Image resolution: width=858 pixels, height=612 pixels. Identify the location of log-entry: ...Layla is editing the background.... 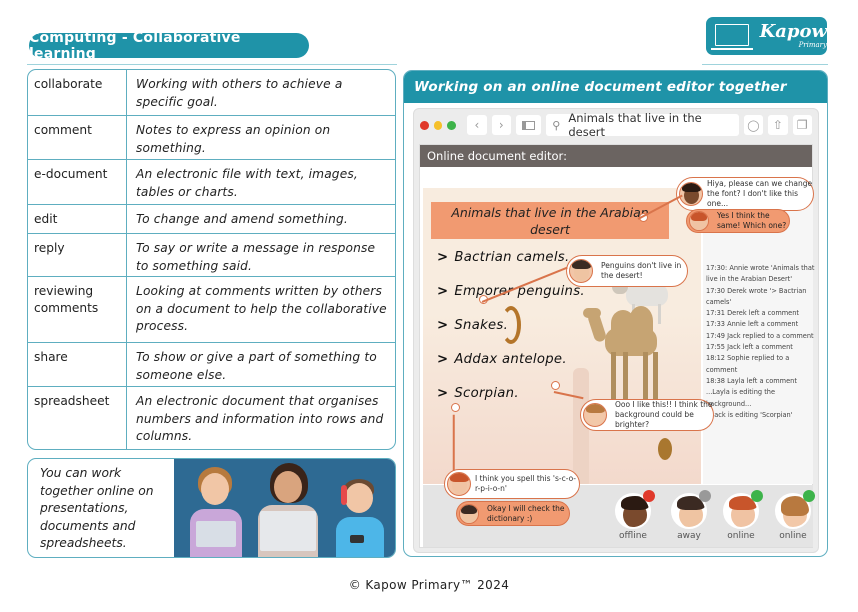
(741, 398).